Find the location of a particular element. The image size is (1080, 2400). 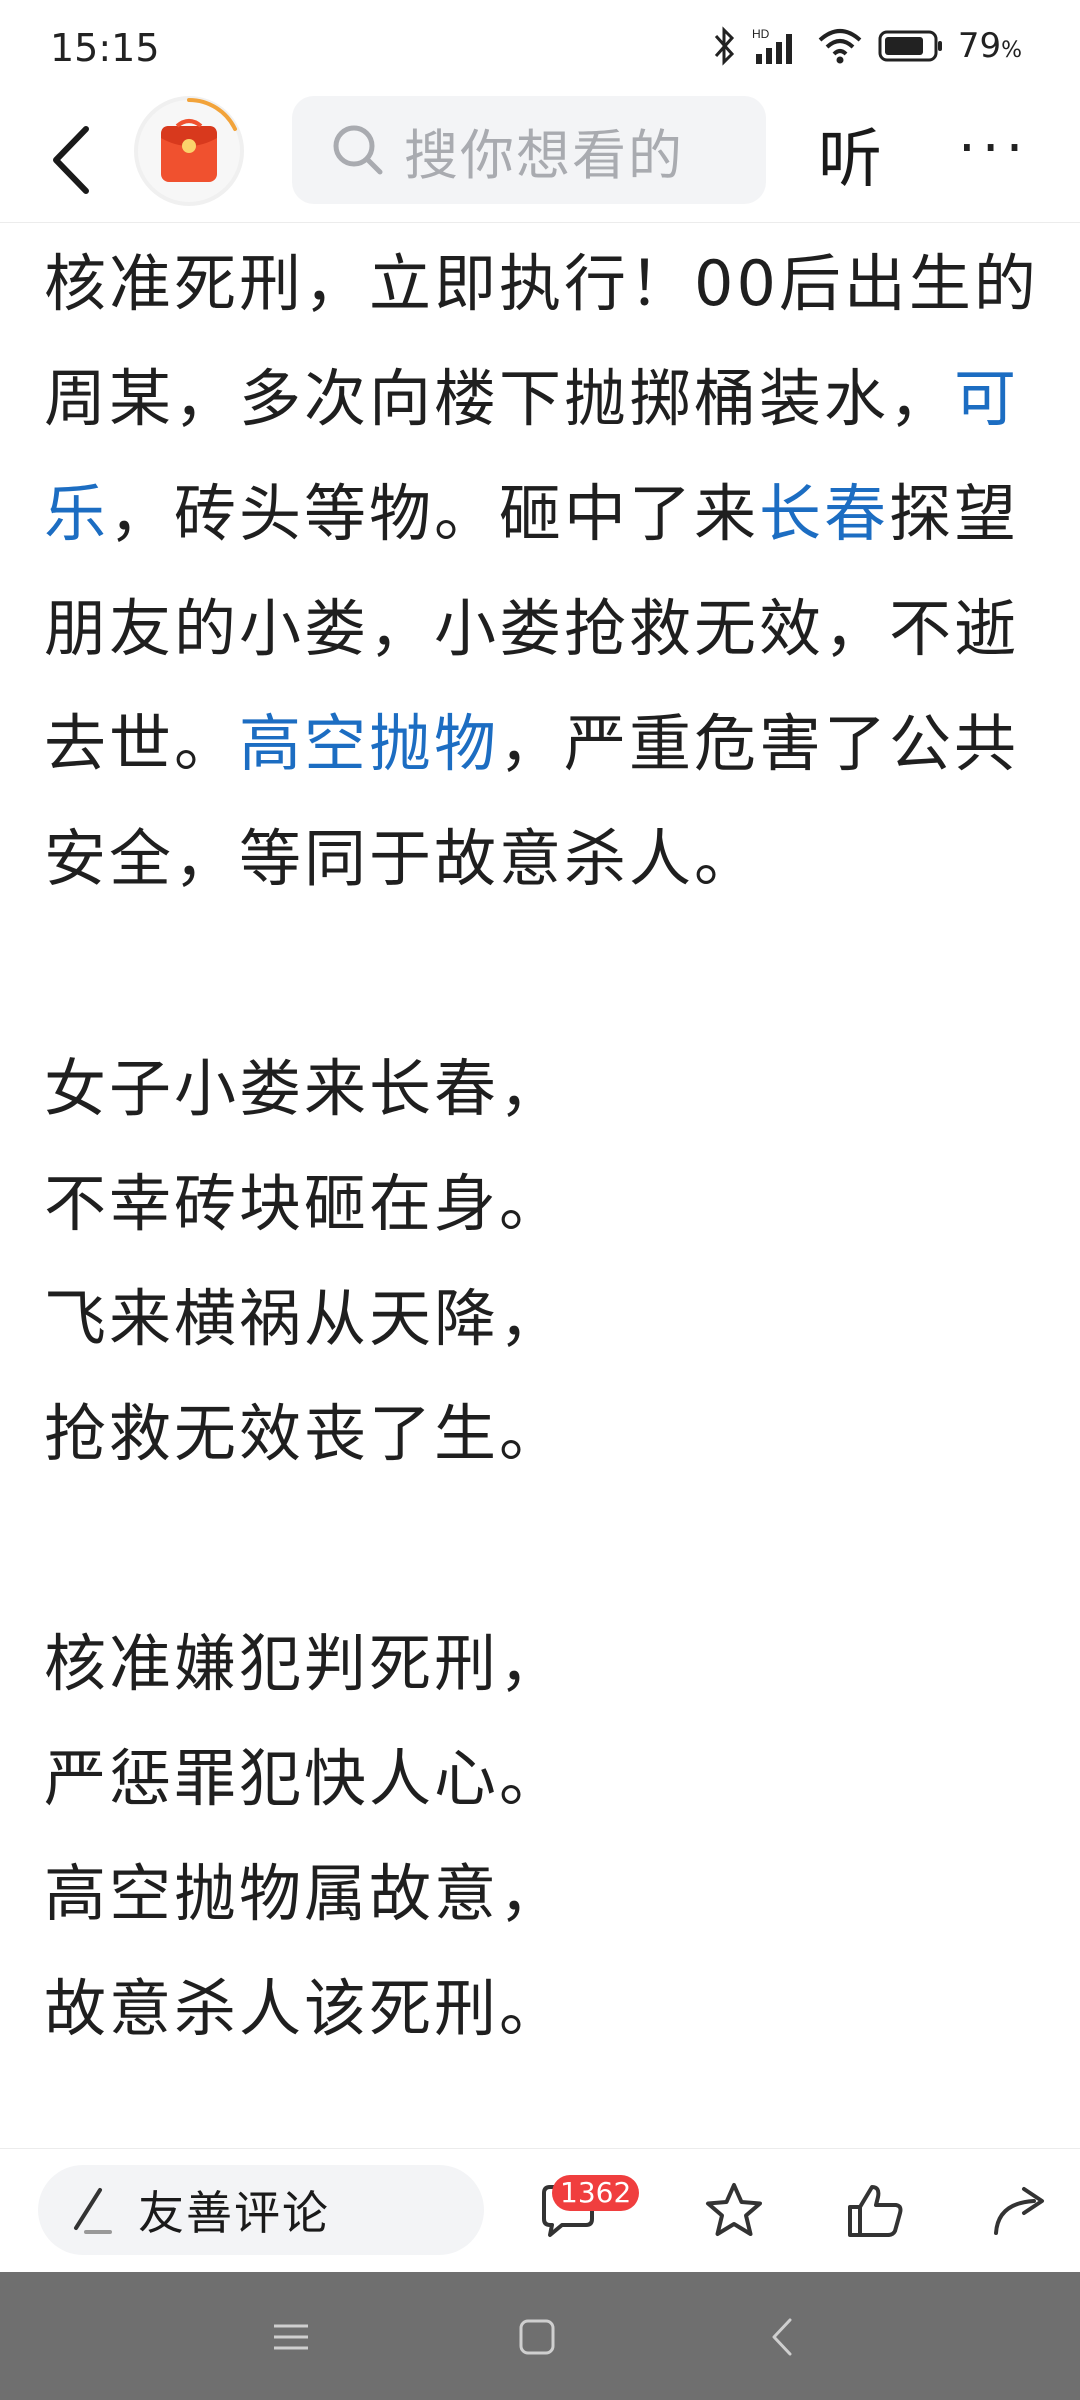

system-navigation-bar is located at coordinates (540, 2336).